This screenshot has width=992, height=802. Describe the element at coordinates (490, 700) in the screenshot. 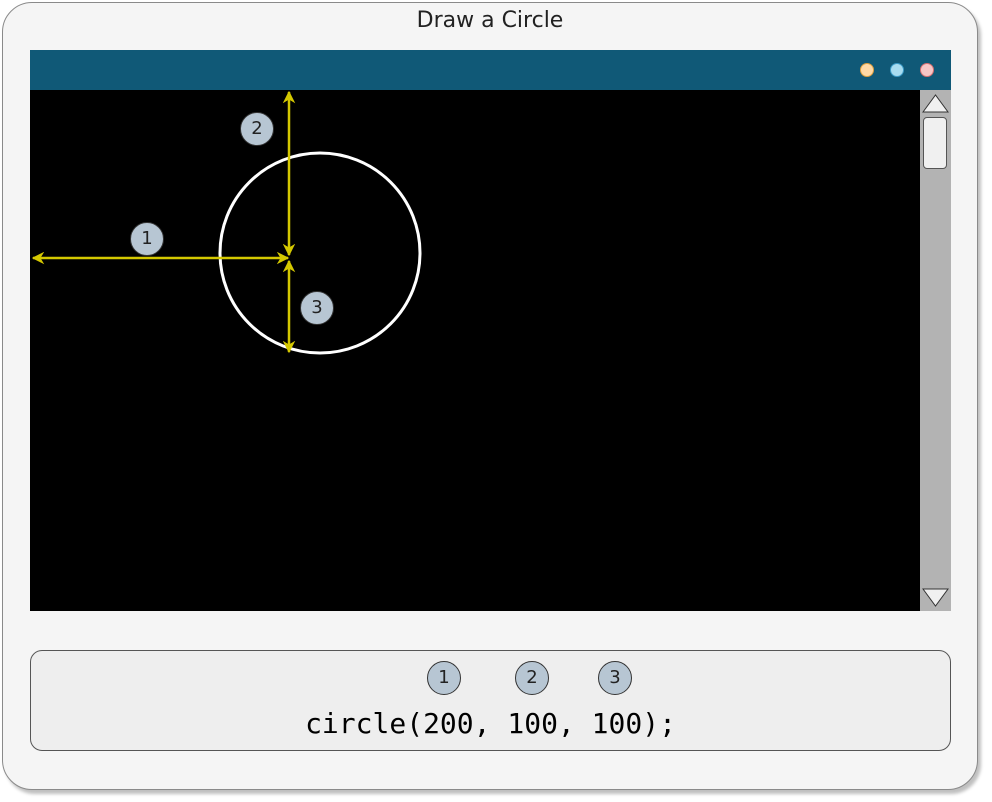

I see `code-panel: 1 2 3 circle(200, 100, 100);` at that location.